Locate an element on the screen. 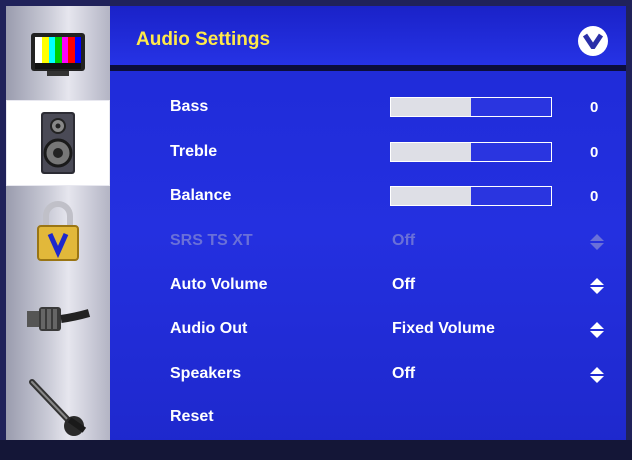  picture-tab is located at coordinates (58, 55).